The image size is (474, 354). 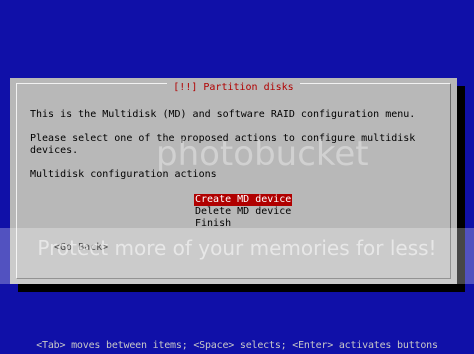 I want to click on dialog-title-bar: [!!] Partition disks, so click(x=233, y=89).